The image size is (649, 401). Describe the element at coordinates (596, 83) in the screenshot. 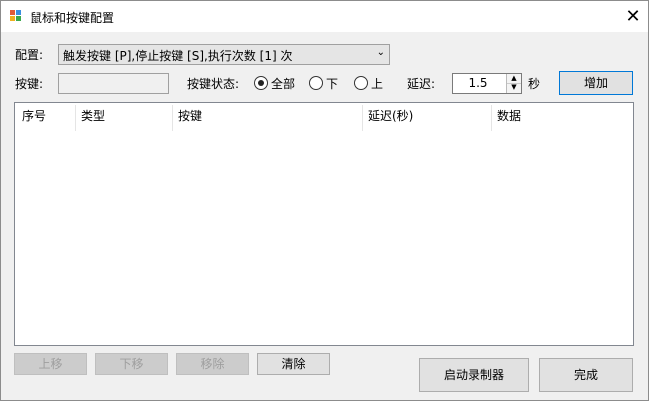

I see `add-button: 增加` at that location.